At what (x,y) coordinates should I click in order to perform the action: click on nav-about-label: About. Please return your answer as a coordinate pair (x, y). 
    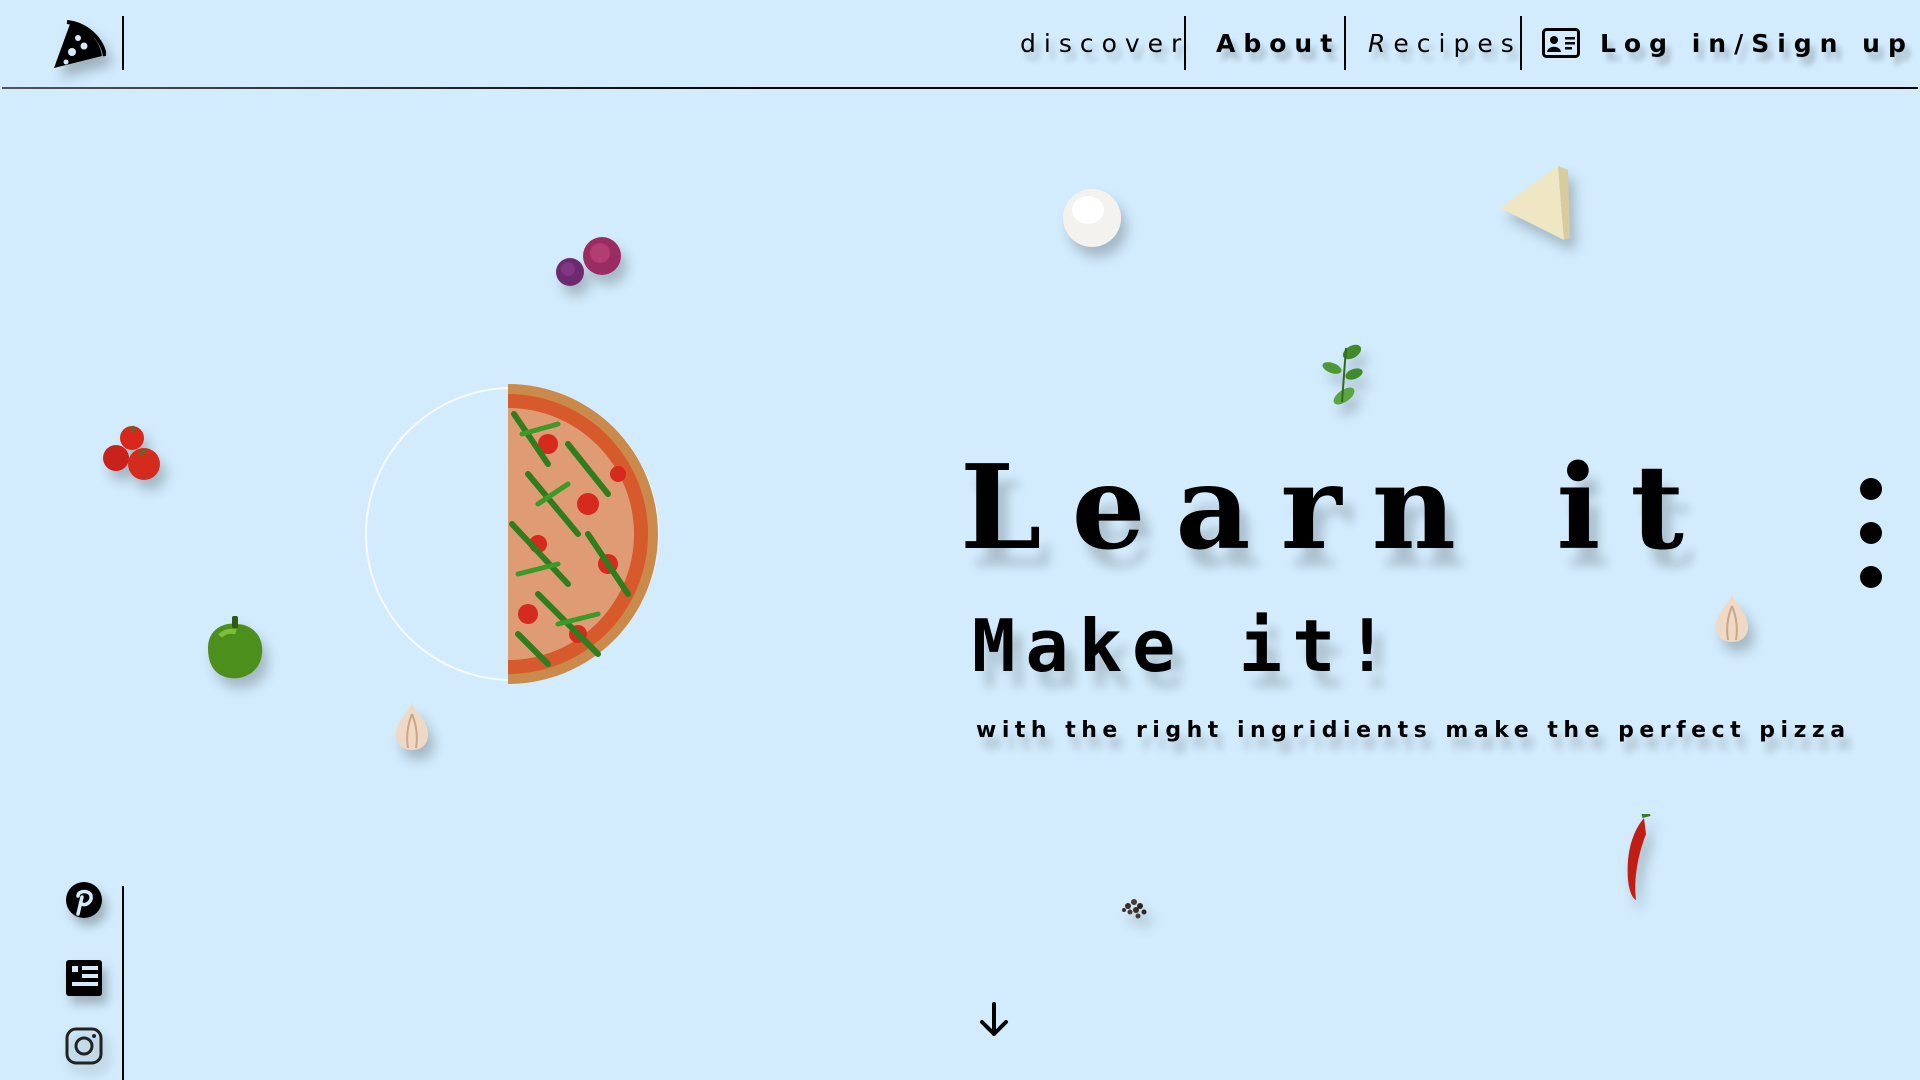
    Looking at the image, I should click on (1278, 43).